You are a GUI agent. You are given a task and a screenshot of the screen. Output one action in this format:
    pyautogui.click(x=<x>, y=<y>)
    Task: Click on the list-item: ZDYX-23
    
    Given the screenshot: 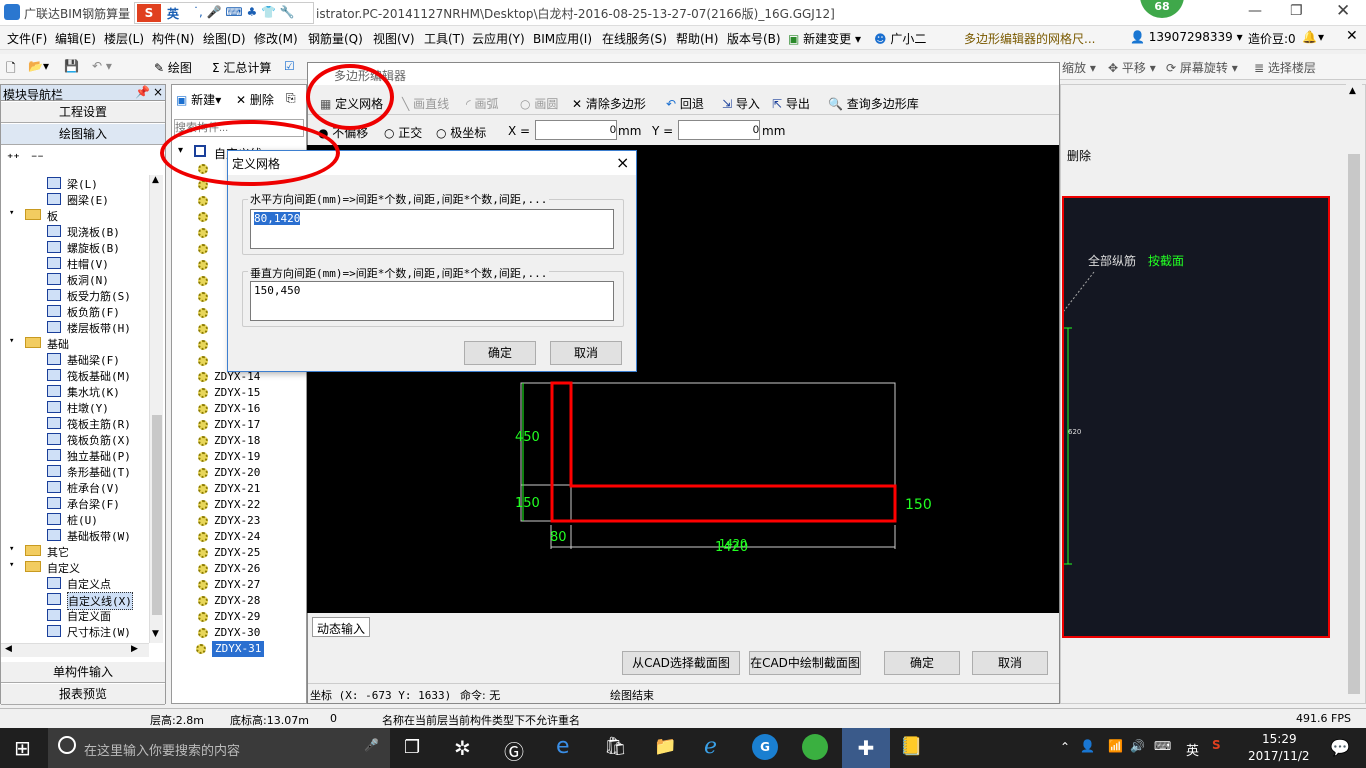 What is the action you would take?
    pyautogui.click(x=229, y=521)
    